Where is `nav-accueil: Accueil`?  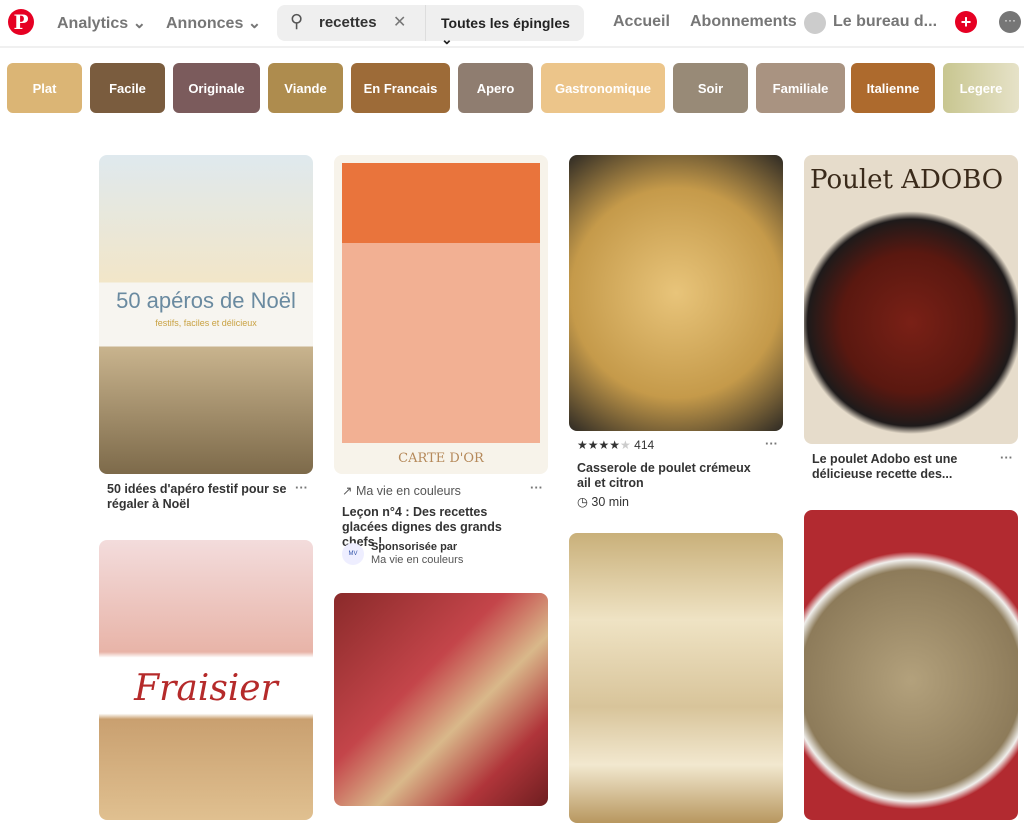
nav-accueil: Accueil is located at coordinates (641, 22).